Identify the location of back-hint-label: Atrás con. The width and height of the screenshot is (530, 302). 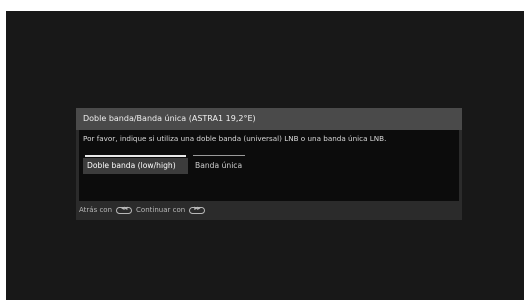
(96, 210).